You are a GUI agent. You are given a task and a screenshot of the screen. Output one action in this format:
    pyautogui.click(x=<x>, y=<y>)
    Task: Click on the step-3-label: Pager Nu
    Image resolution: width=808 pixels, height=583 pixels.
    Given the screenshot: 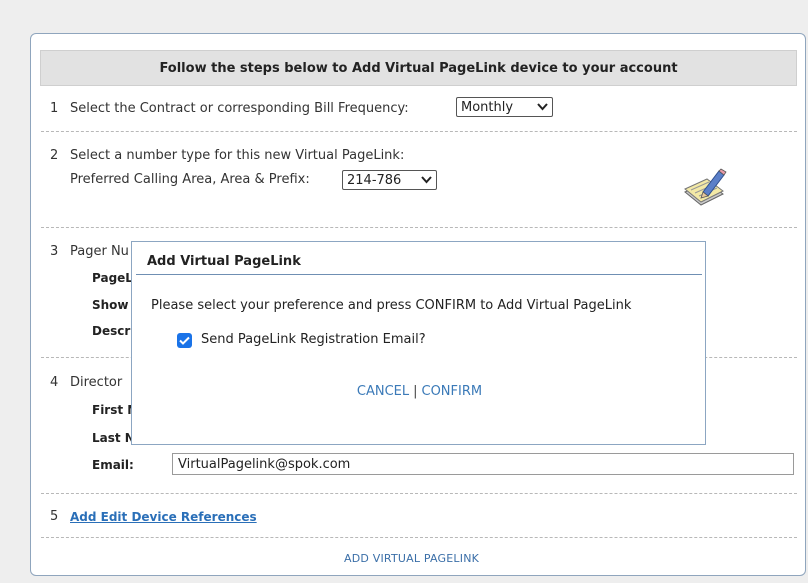 What is the action you would take?
    pyautogui.click(x=99, y=251)
    